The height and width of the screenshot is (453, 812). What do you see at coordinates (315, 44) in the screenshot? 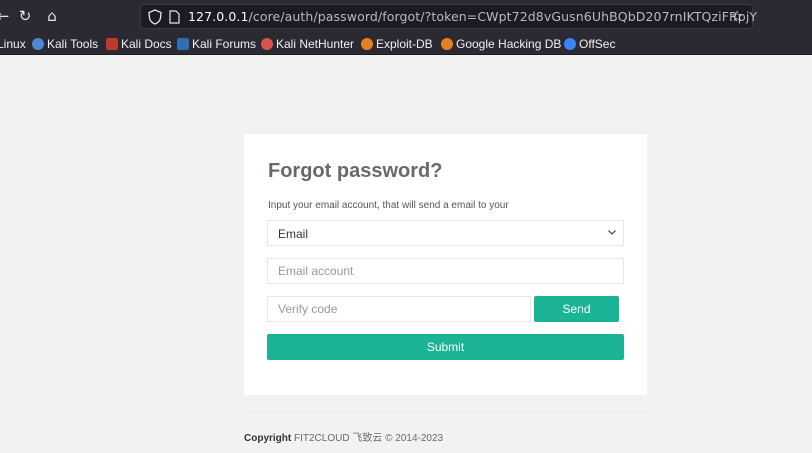
I see `bookmark-label: Kali NetHunter` at bounding box center [315, 44].